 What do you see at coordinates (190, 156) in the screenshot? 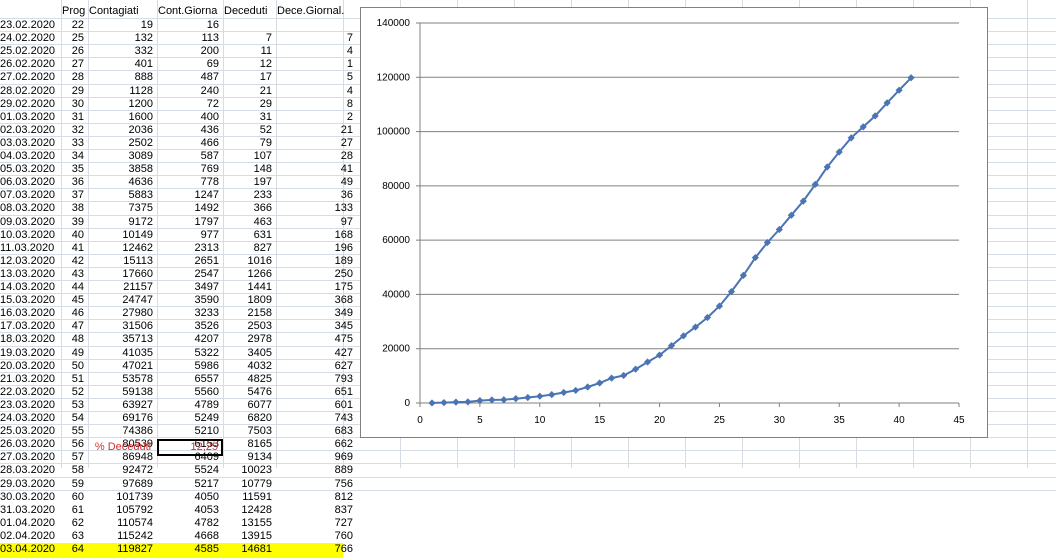
I see `cell-cont-giorna: 587` at bounding box center [190, 156].